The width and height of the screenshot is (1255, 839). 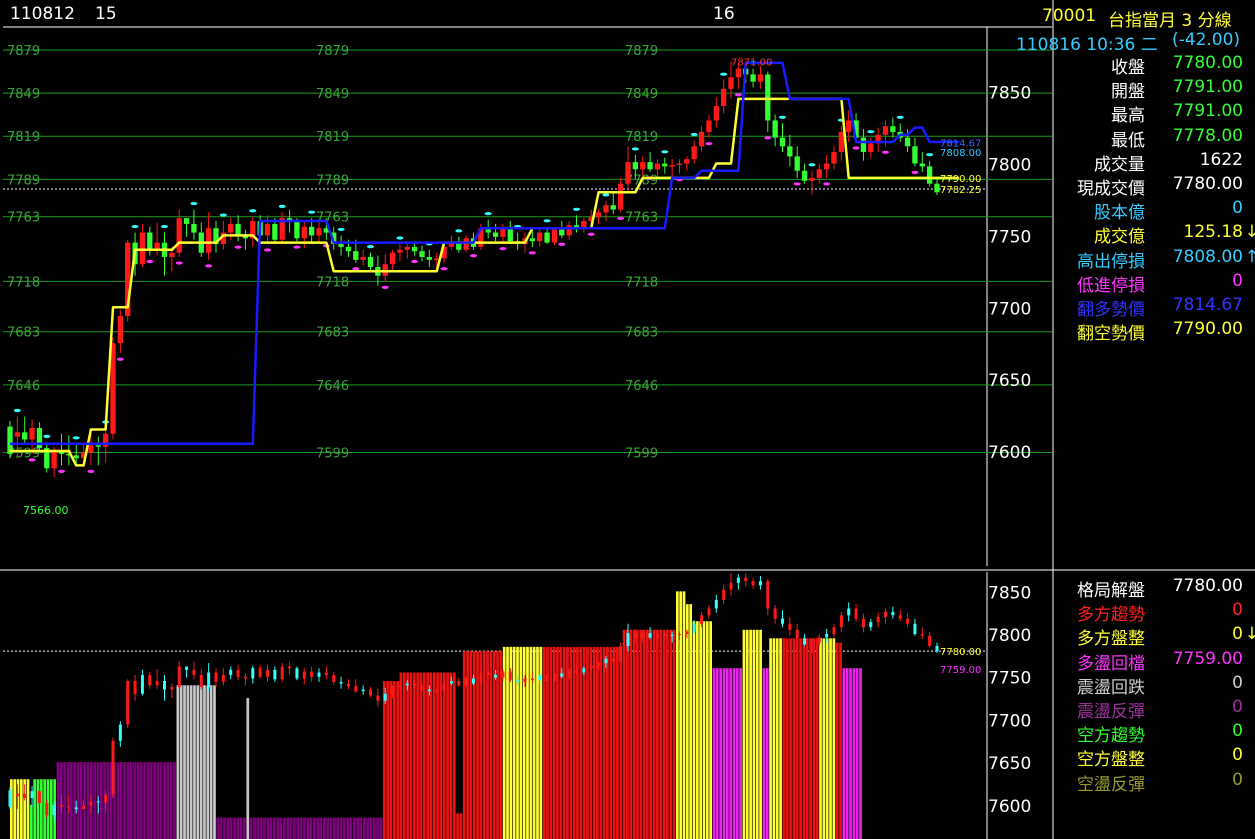 I want to click on grid-label: 7599, so click(x=332, y=453).